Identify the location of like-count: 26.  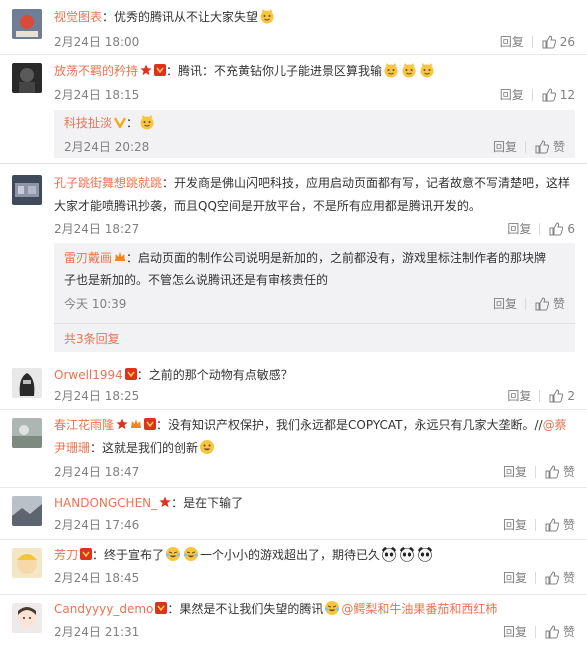
(567, 42).